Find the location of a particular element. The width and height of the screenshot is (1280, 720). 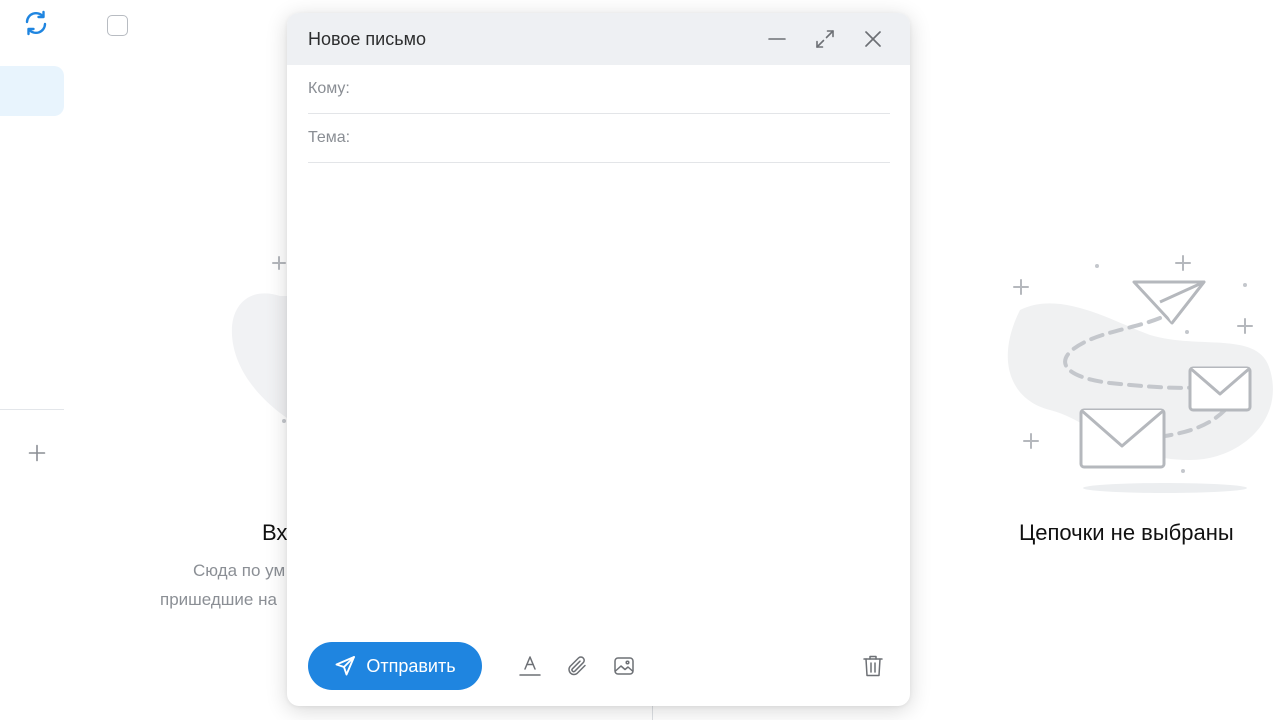

refresh-button is located at coordinates (36, 23).